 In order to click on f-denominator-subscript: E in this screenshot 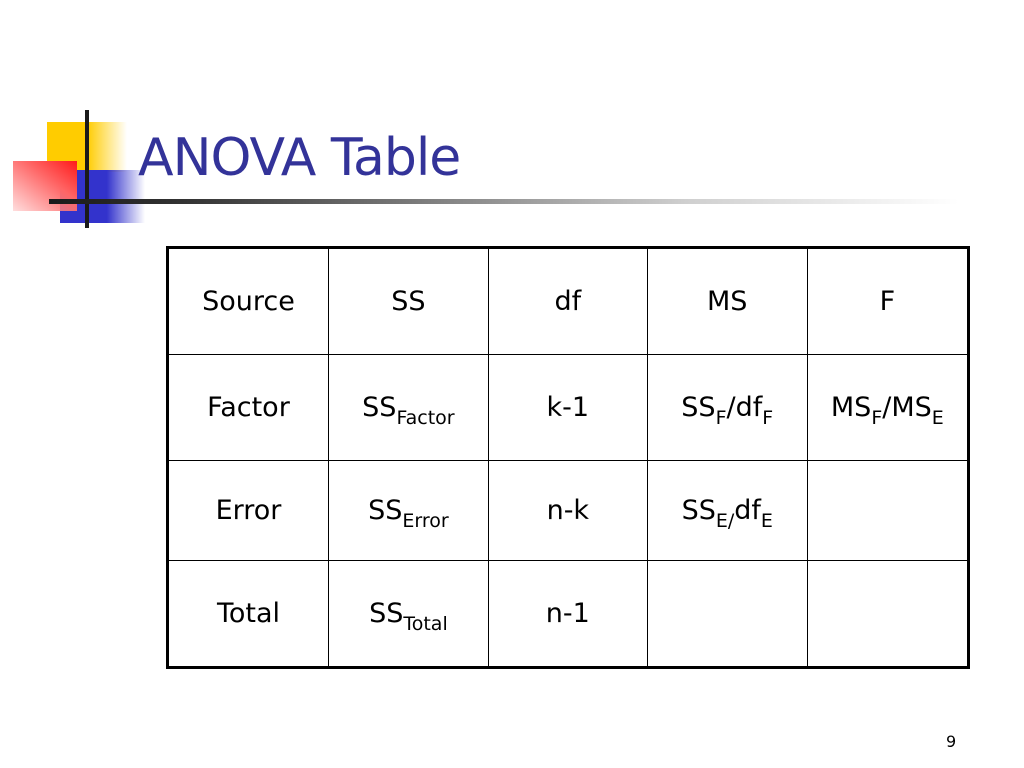, I will do `click(937, 418)`.